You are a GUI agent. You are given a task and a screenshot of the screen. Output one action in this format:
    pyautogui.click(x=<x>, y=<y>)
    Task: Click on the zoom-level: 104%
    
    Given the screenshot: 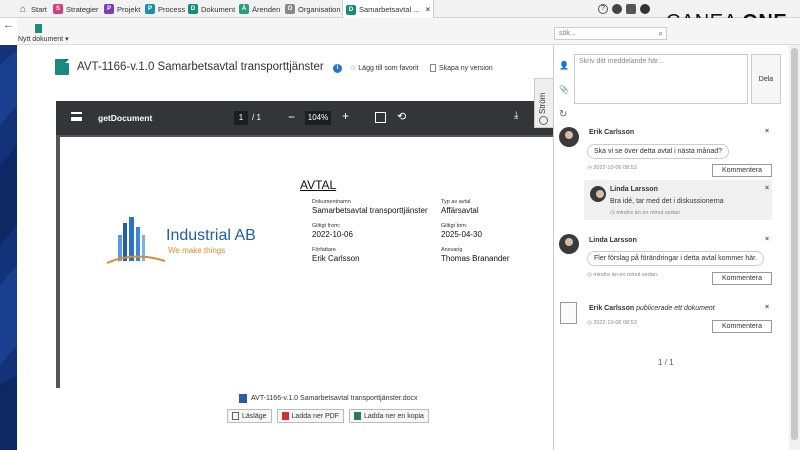 What is the action you would take?
    pyautogui.click(x=318, y=118)
    